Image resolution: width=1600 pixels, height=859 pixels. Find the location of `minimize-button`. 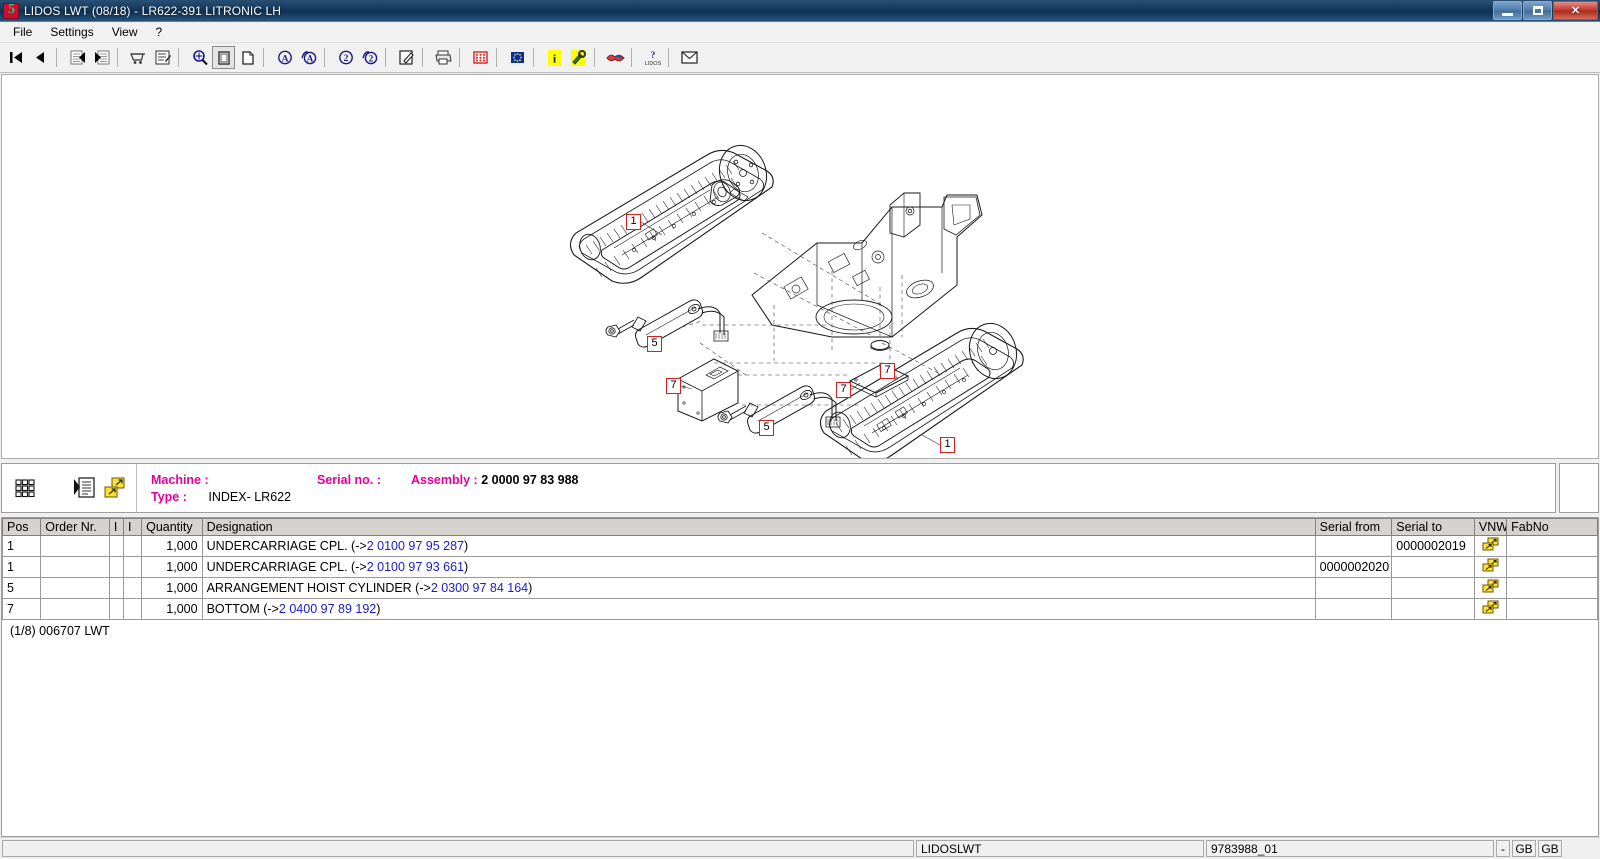

minimize-button is located at coordinates (1507, 10).